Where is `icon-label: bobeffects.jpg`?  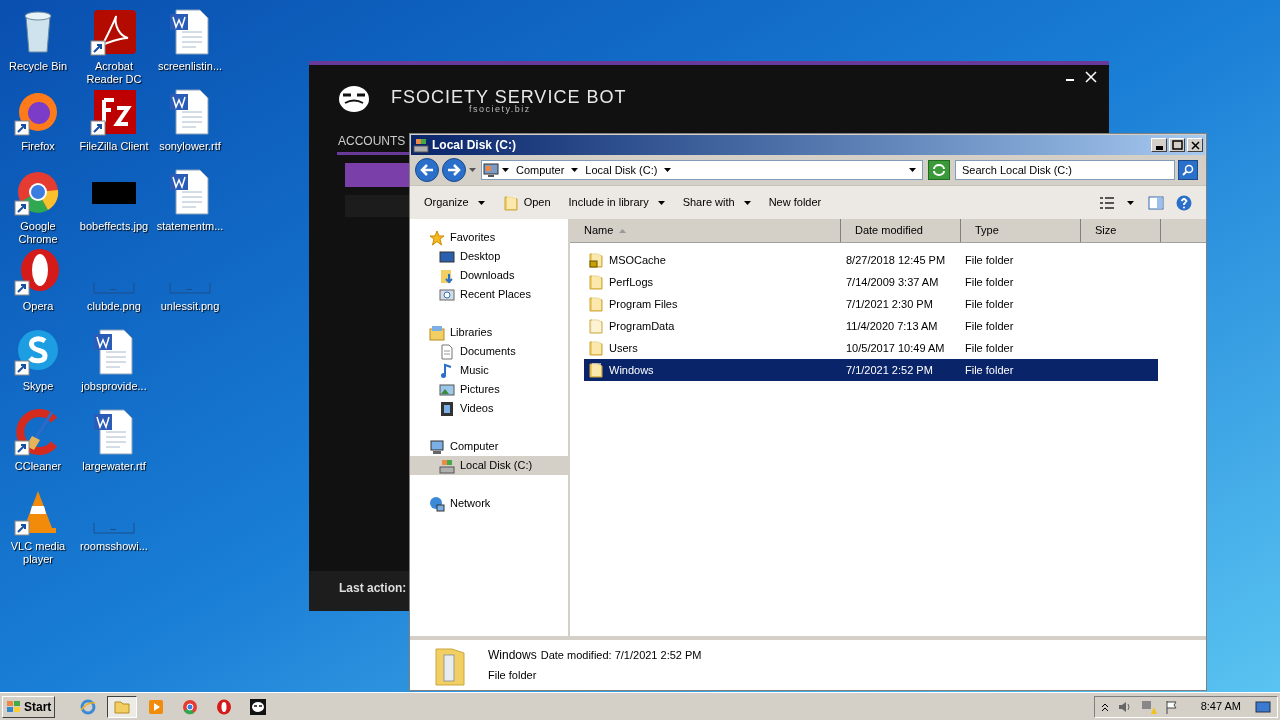 icon-label: bobeffects.jpg is located at coordinates (114, 226).